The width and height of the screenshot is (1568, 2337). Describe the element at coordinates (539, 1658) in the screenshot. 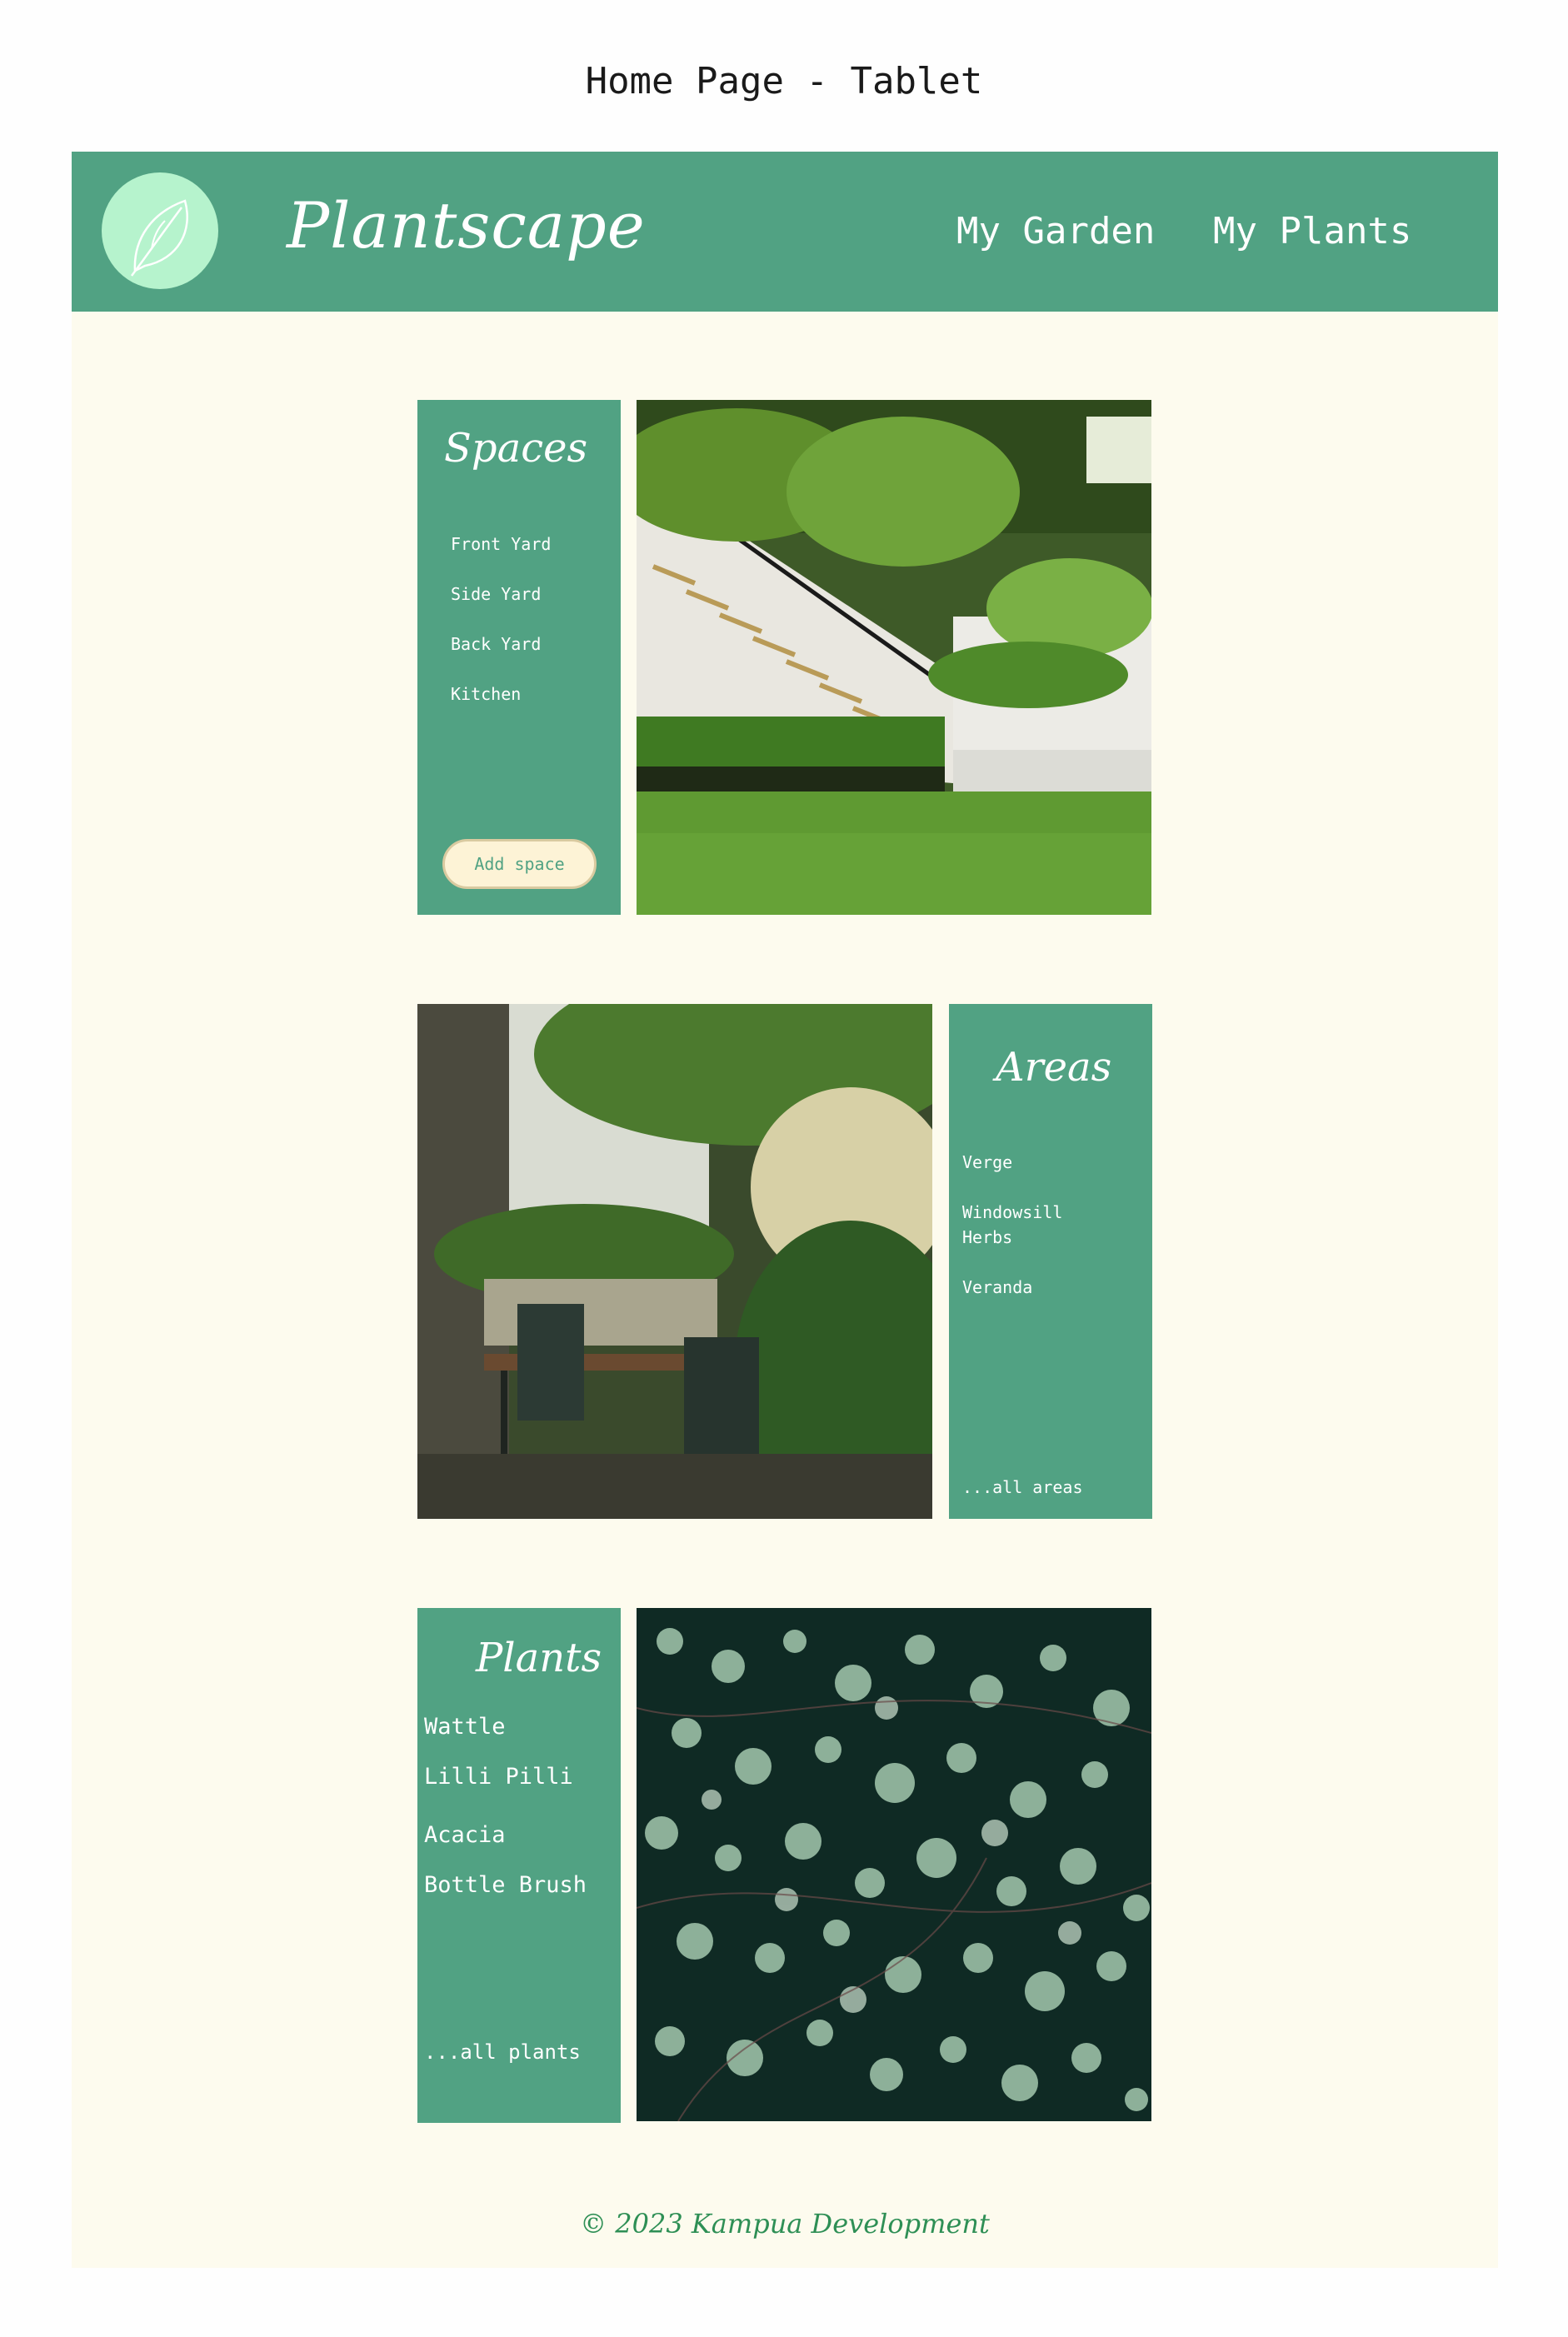

I see `plants-title: Plants` at that location.